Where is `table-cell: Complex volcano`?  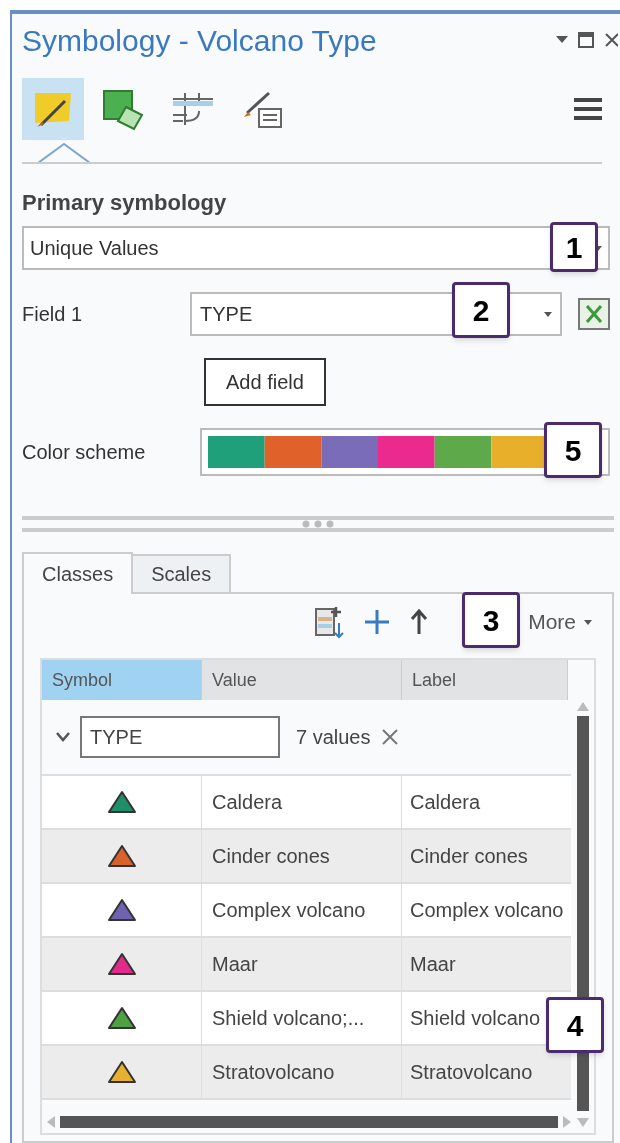
table-cell: Complex volcano is located at coordinates (302, 910).